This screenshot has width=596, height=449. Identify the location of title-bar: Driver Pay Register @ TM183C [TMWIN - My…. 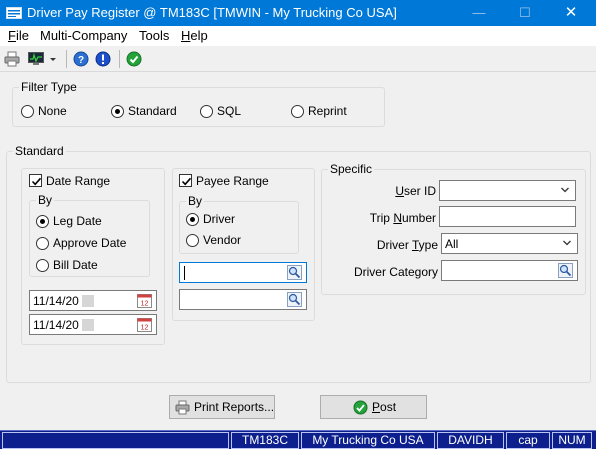
(298, 13).